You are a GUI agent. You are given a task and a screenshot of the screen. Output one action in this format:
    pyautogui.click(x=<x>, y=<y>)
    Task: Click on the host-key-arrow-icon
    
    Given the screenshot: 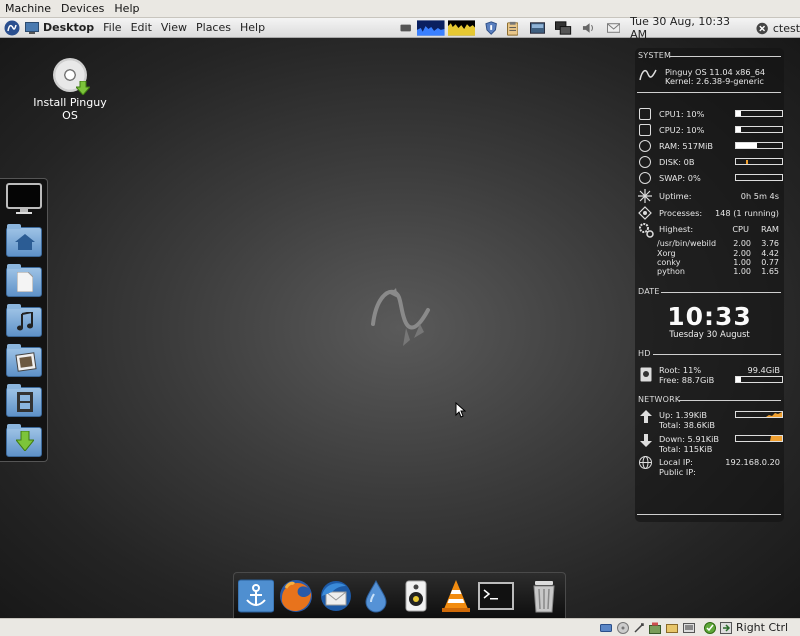 What is the action you would take?
    pyautogui.click(x=726, y=628)
    